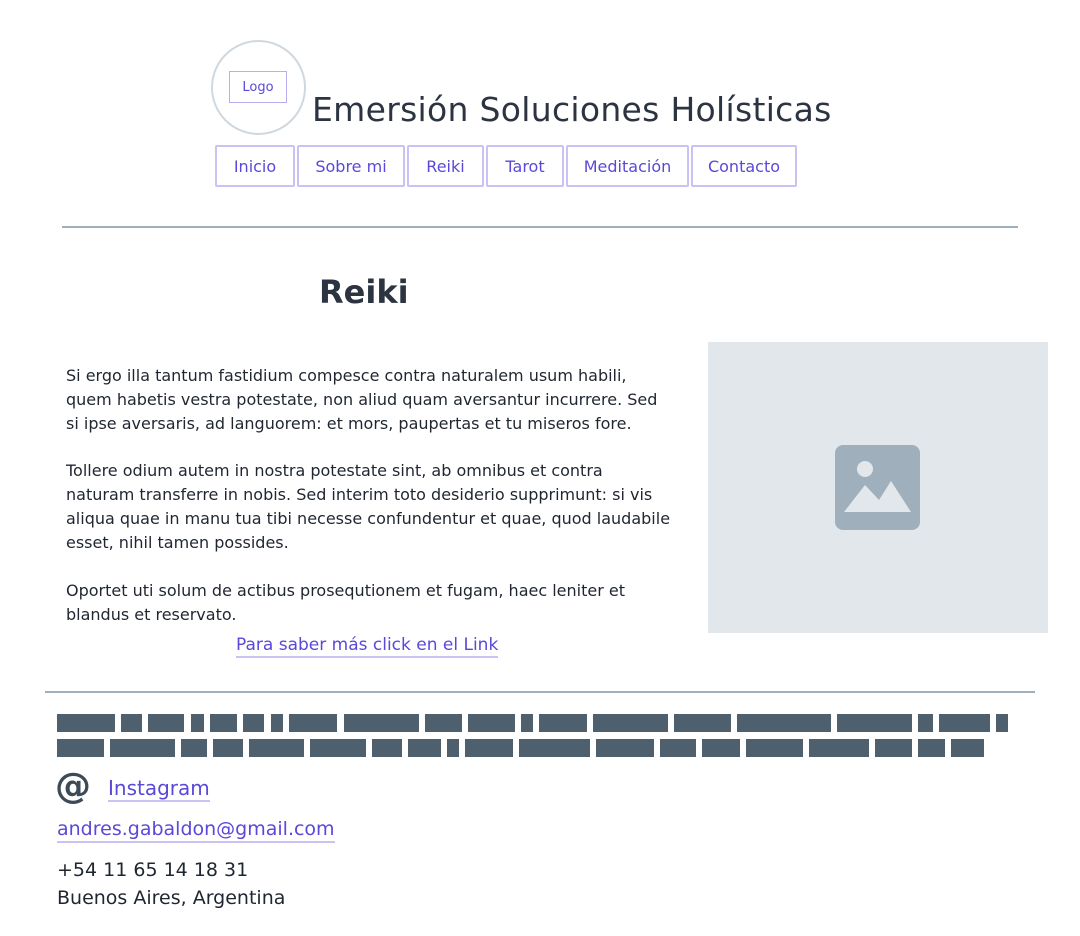 The height and width of the screenshot is (936, 1080). What do you see at coordinates (171, 898) in the screenshot?
I see `location: Buenos Aires, Argentina` at bounding box center [171, 898].